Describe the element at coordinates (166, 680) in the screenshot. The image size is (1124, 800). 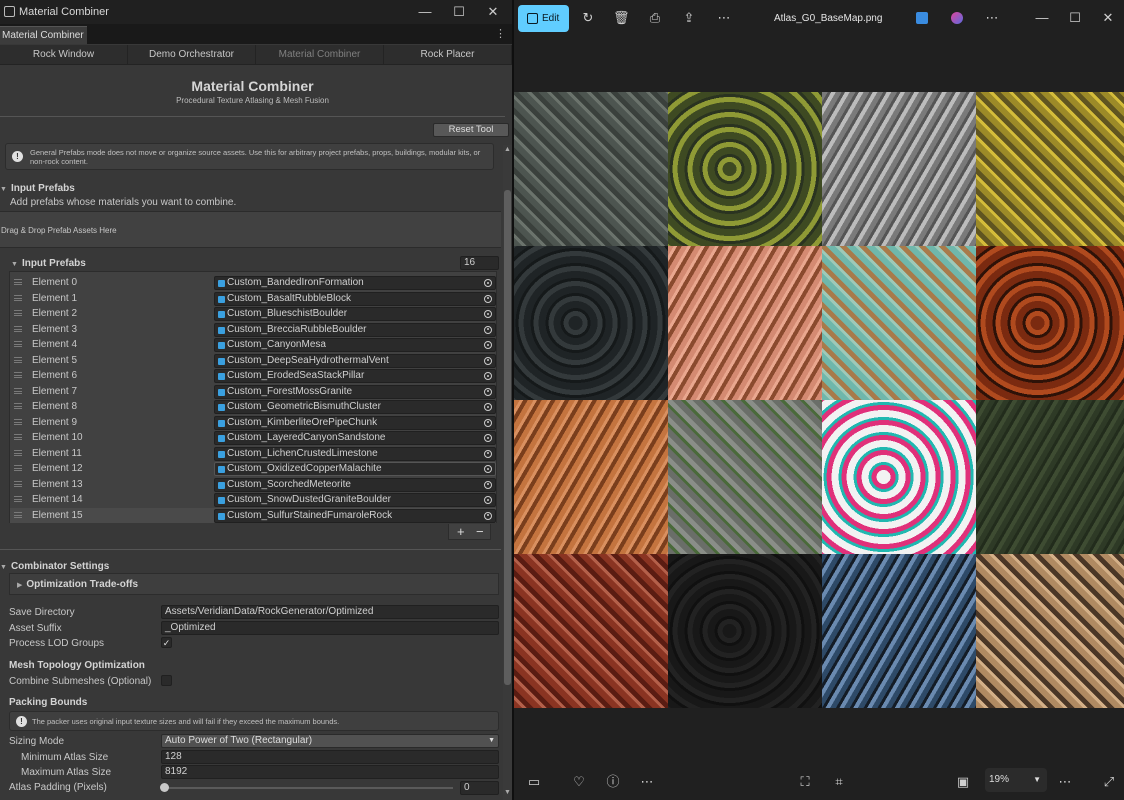
I see `combine-submeshes-checkbox` at that location.